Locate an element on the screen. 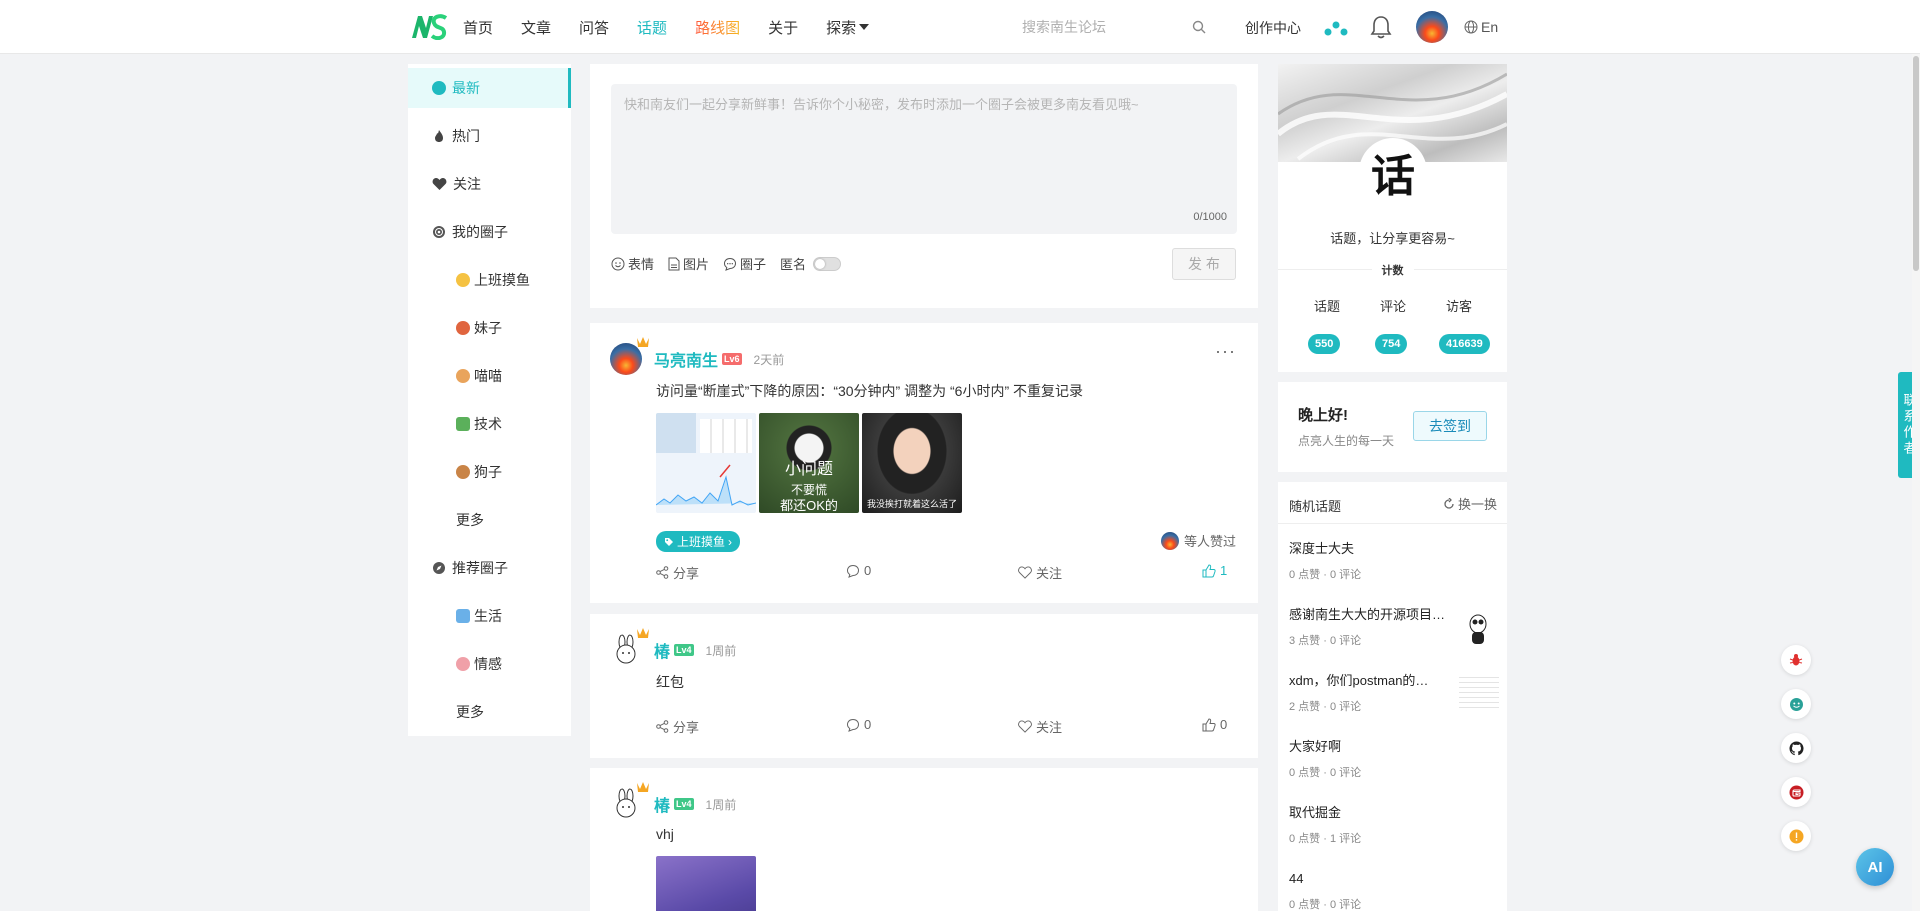  post-image-panda: 小问题 不要慌 都还OK的 is located at coordinates (809, 463).